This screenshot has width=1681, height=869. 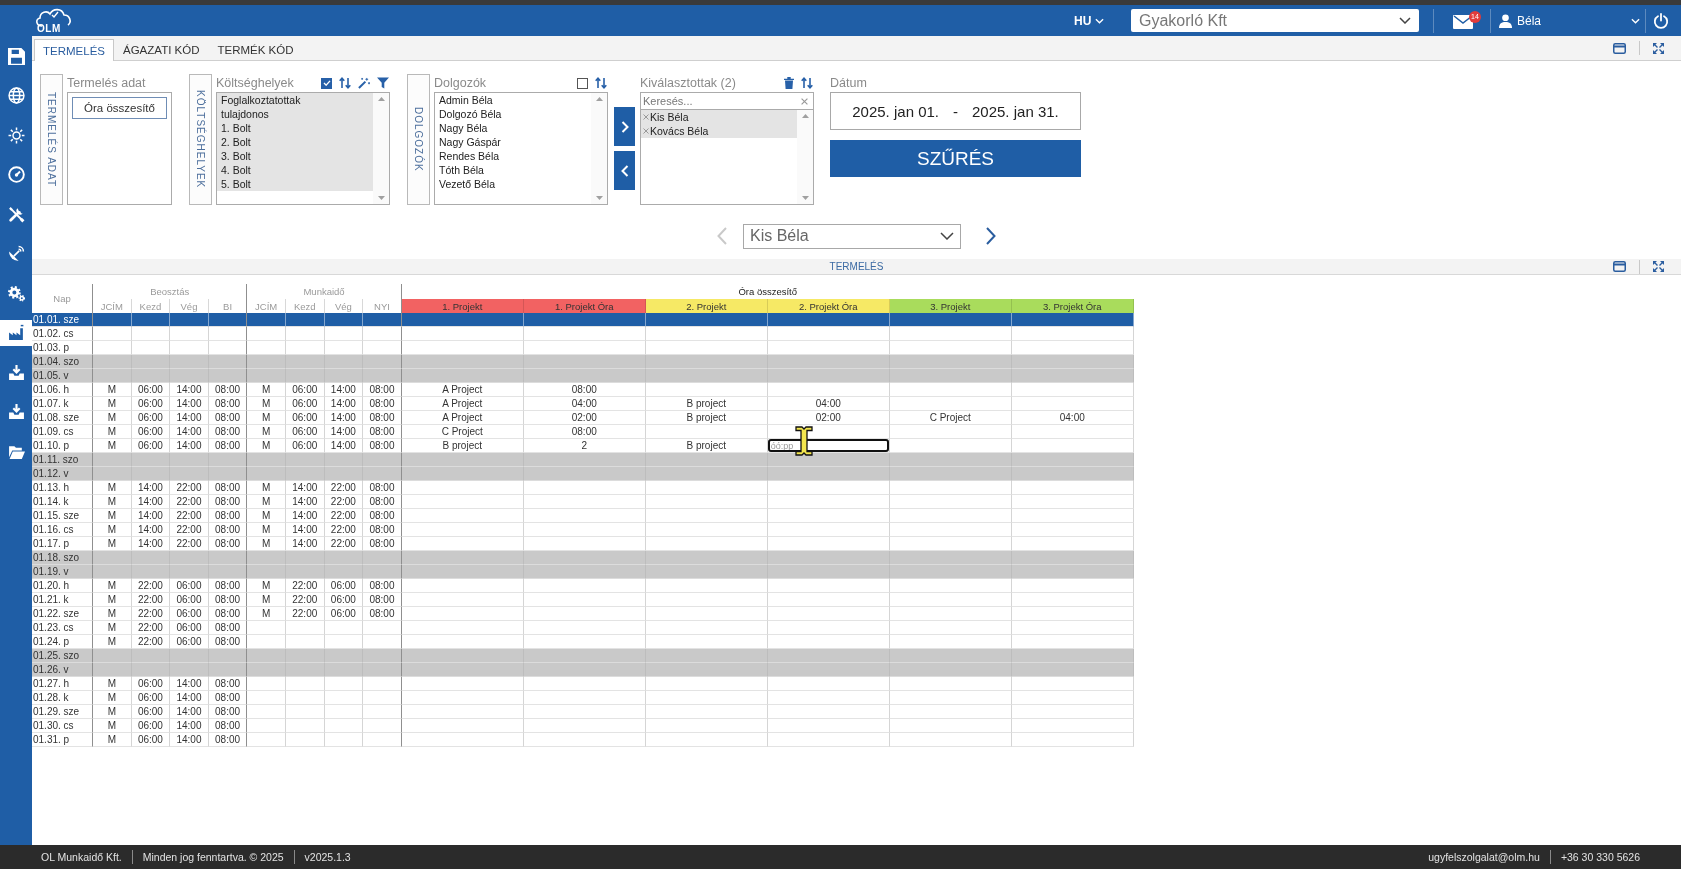 What do you see at coordinates (81, 857) in the screenshot?
I see `footer-text: OL Munkaidő Kft.` at bounding box center [81, 857].